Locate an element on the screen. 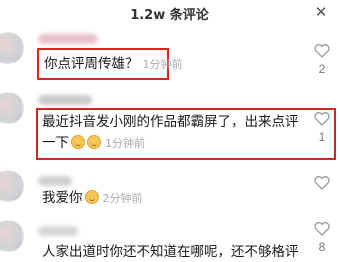  comments-header: 1.2w 条评论 ✕ is located at coordinates (169, 13).